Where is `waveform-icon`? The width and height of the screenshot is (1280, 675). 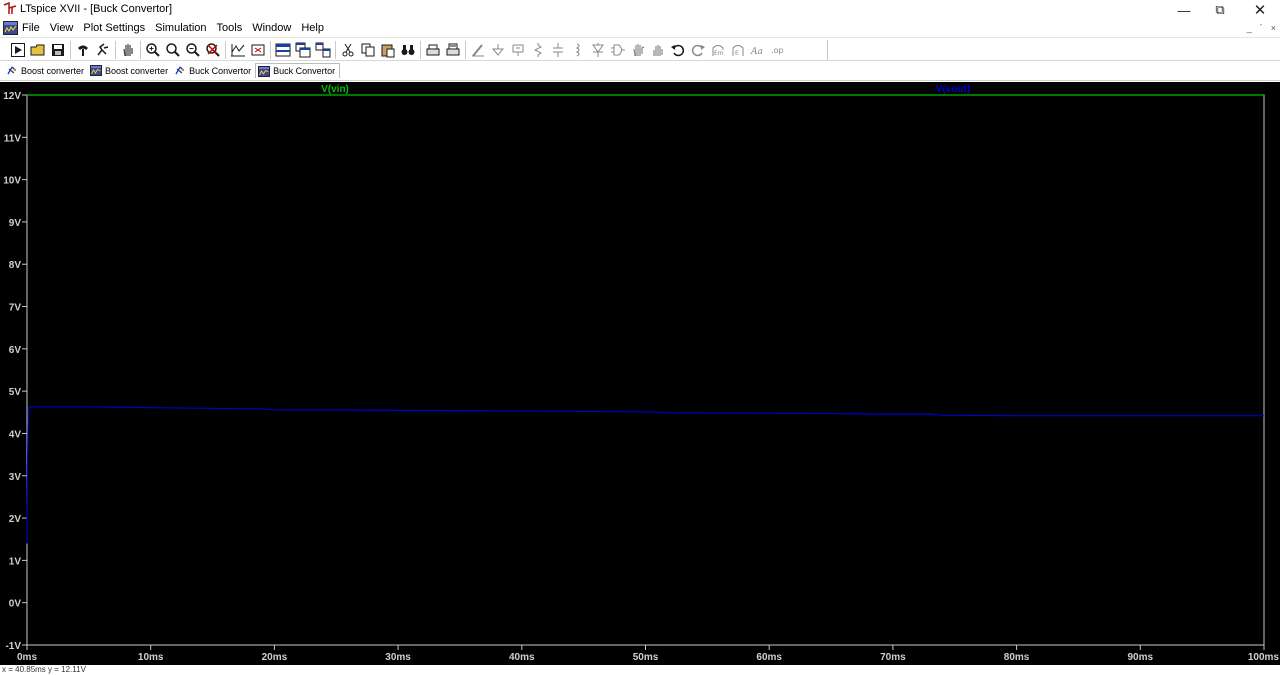
waveform-icon is located at coordinates (96, 70).